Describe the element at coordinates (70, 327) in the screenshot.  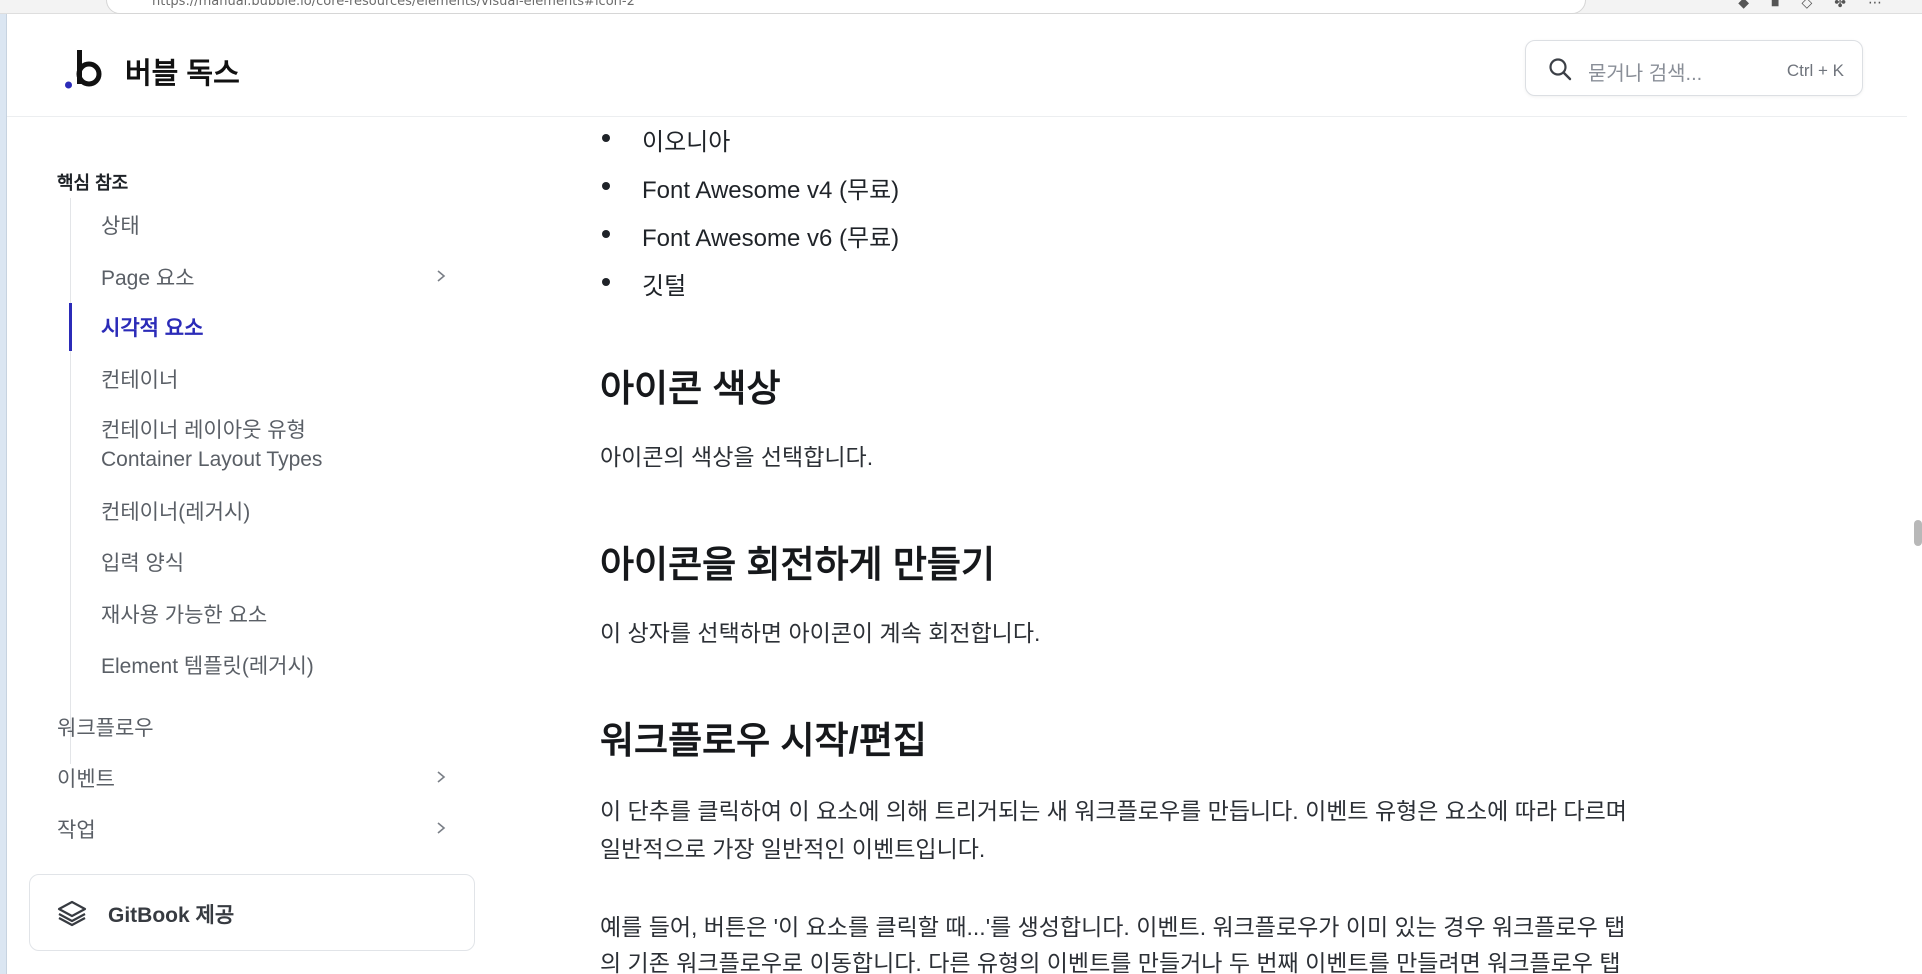
I see `active-indicator` at that location.